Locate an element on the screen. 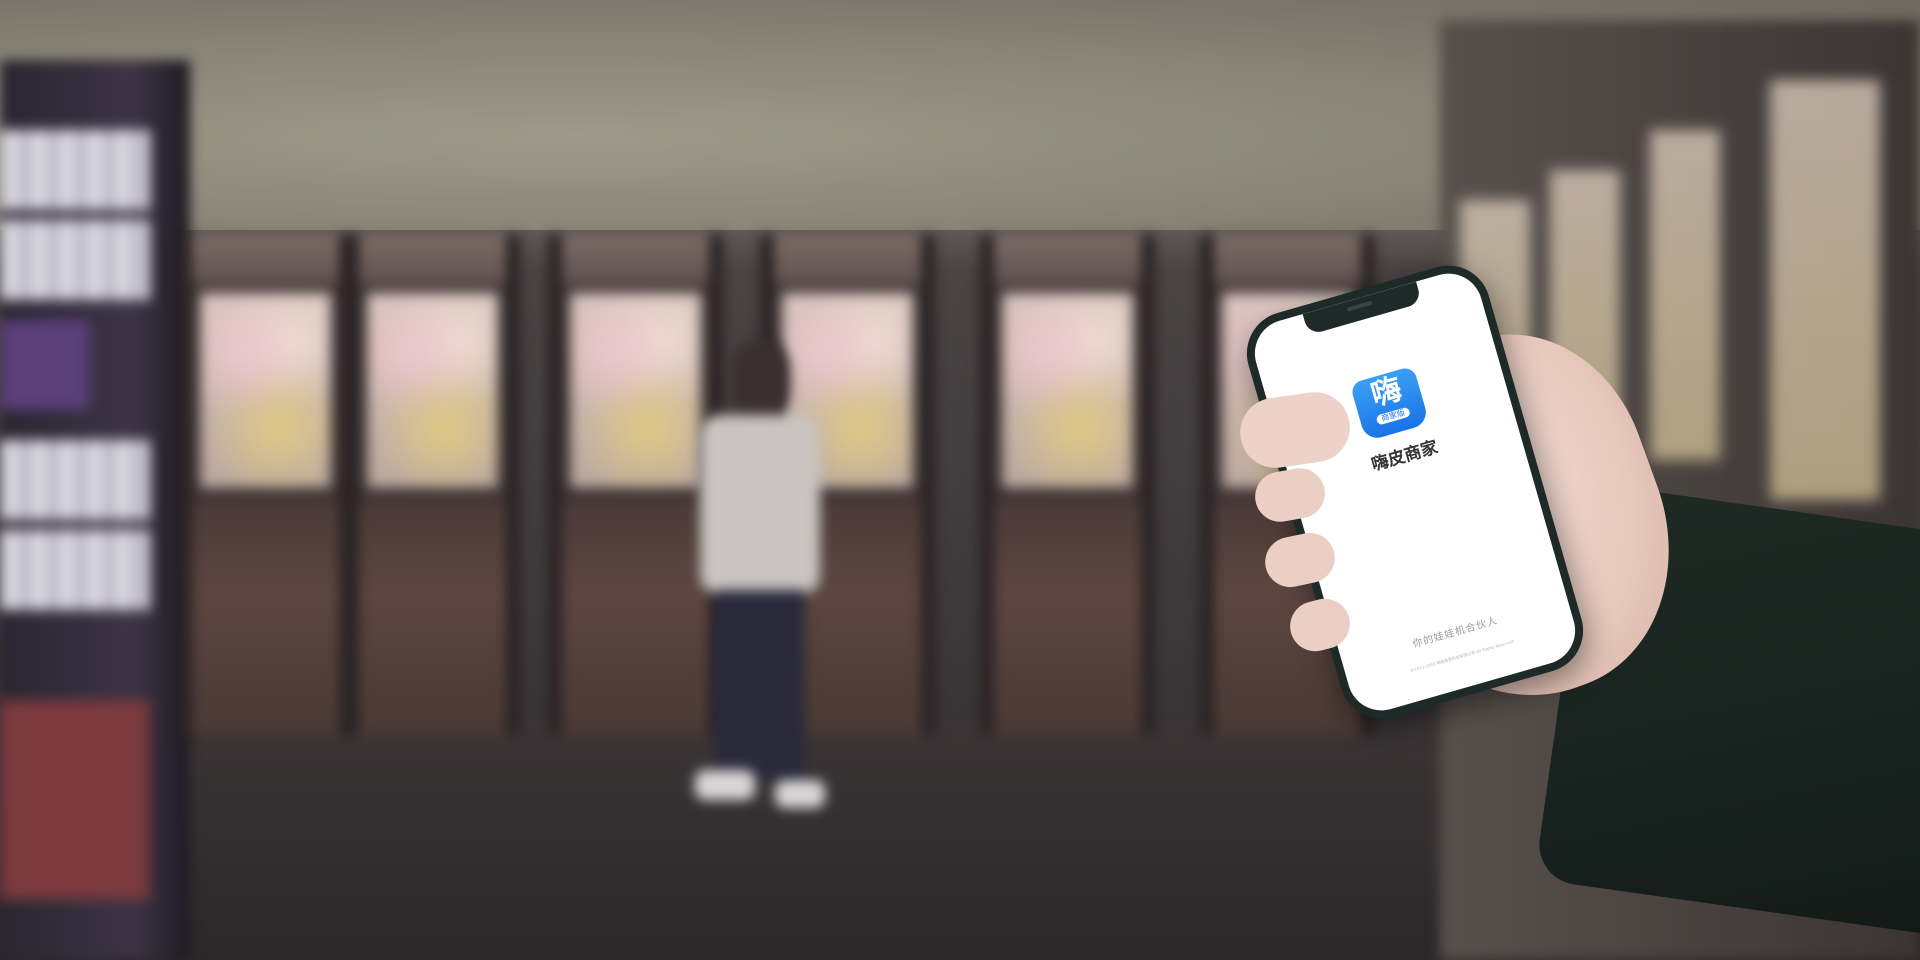 Image resolution: width=1920 pixels, height=960 pixels. app-logo-icon: 嗨 商家版 is located at coordinates (1389, 403).